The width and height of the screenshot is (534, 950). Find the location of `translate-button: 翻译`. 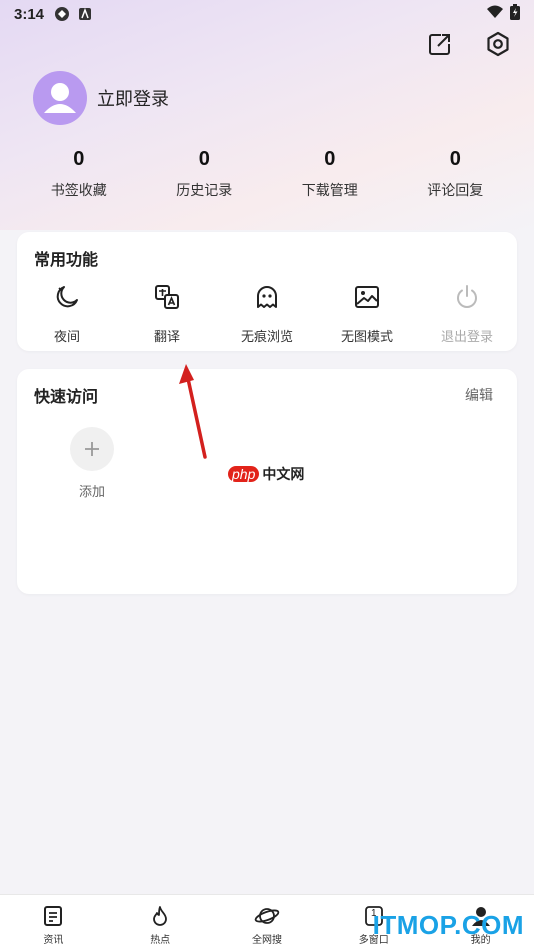

translate-button: 翻译 is located at coordinates (167, 313).